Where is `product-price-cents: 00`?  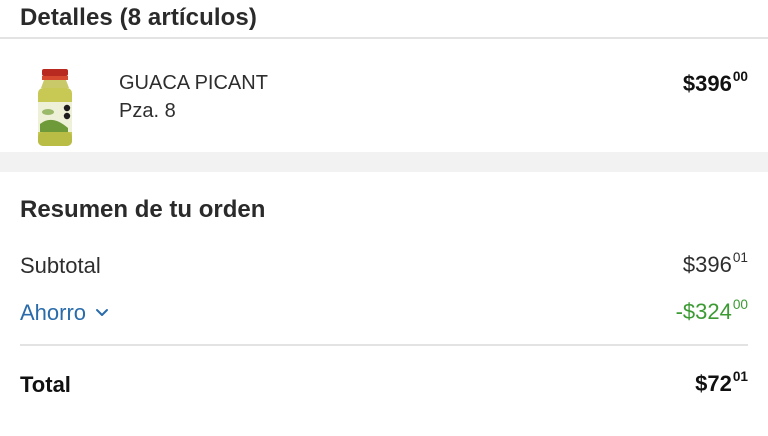 product-price-cents: 00 is located at coordinates (740, 76).